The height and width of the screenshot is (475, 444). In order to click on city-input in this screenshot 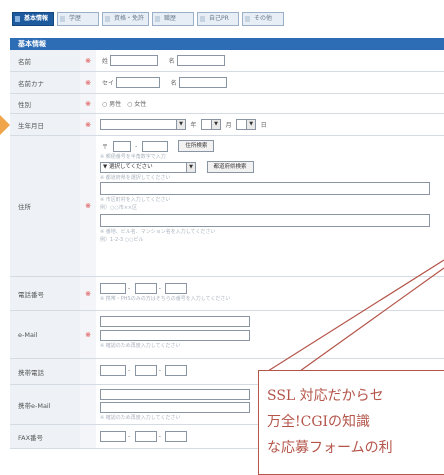, I will do `click(265, 188)`.